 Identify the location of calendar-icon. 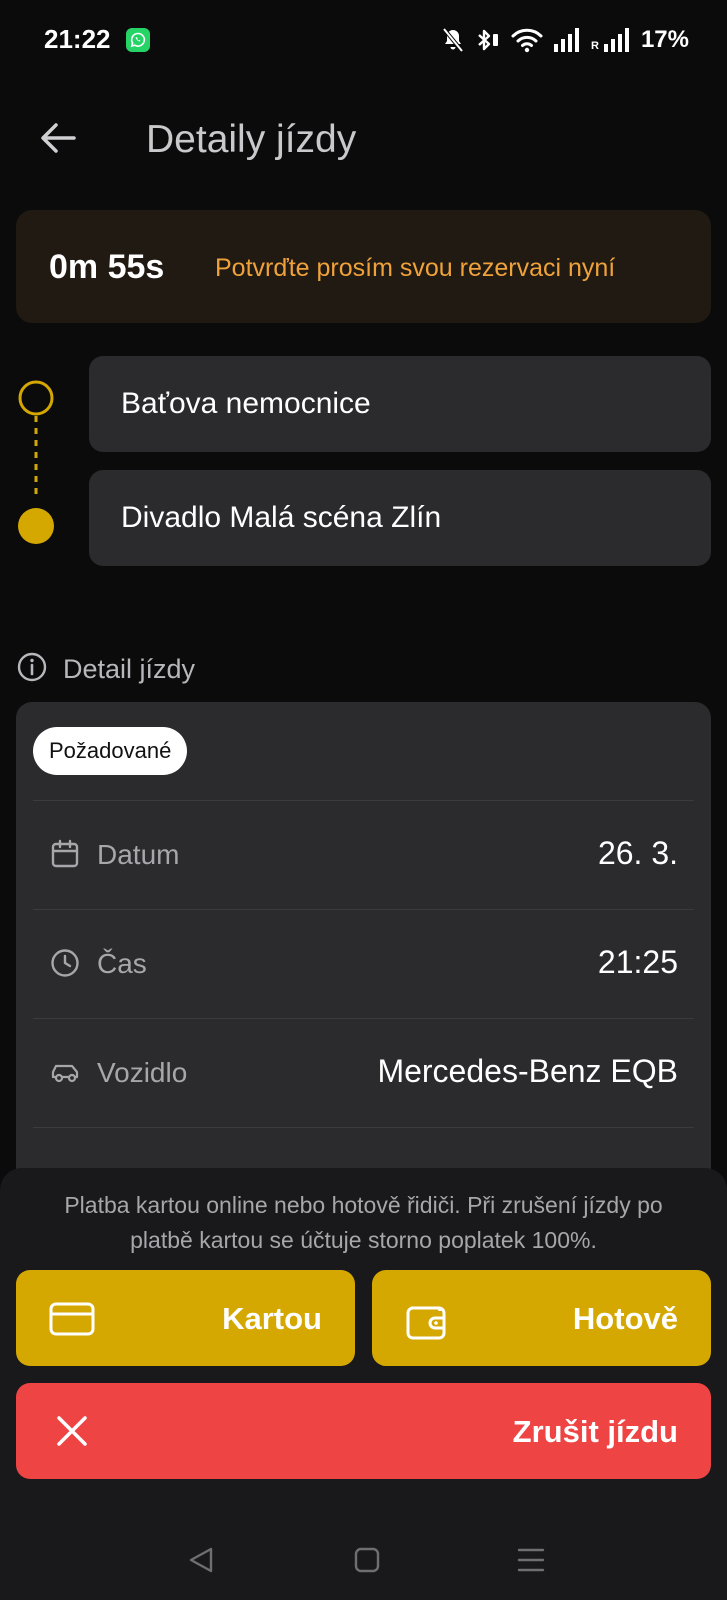
(65, 854).